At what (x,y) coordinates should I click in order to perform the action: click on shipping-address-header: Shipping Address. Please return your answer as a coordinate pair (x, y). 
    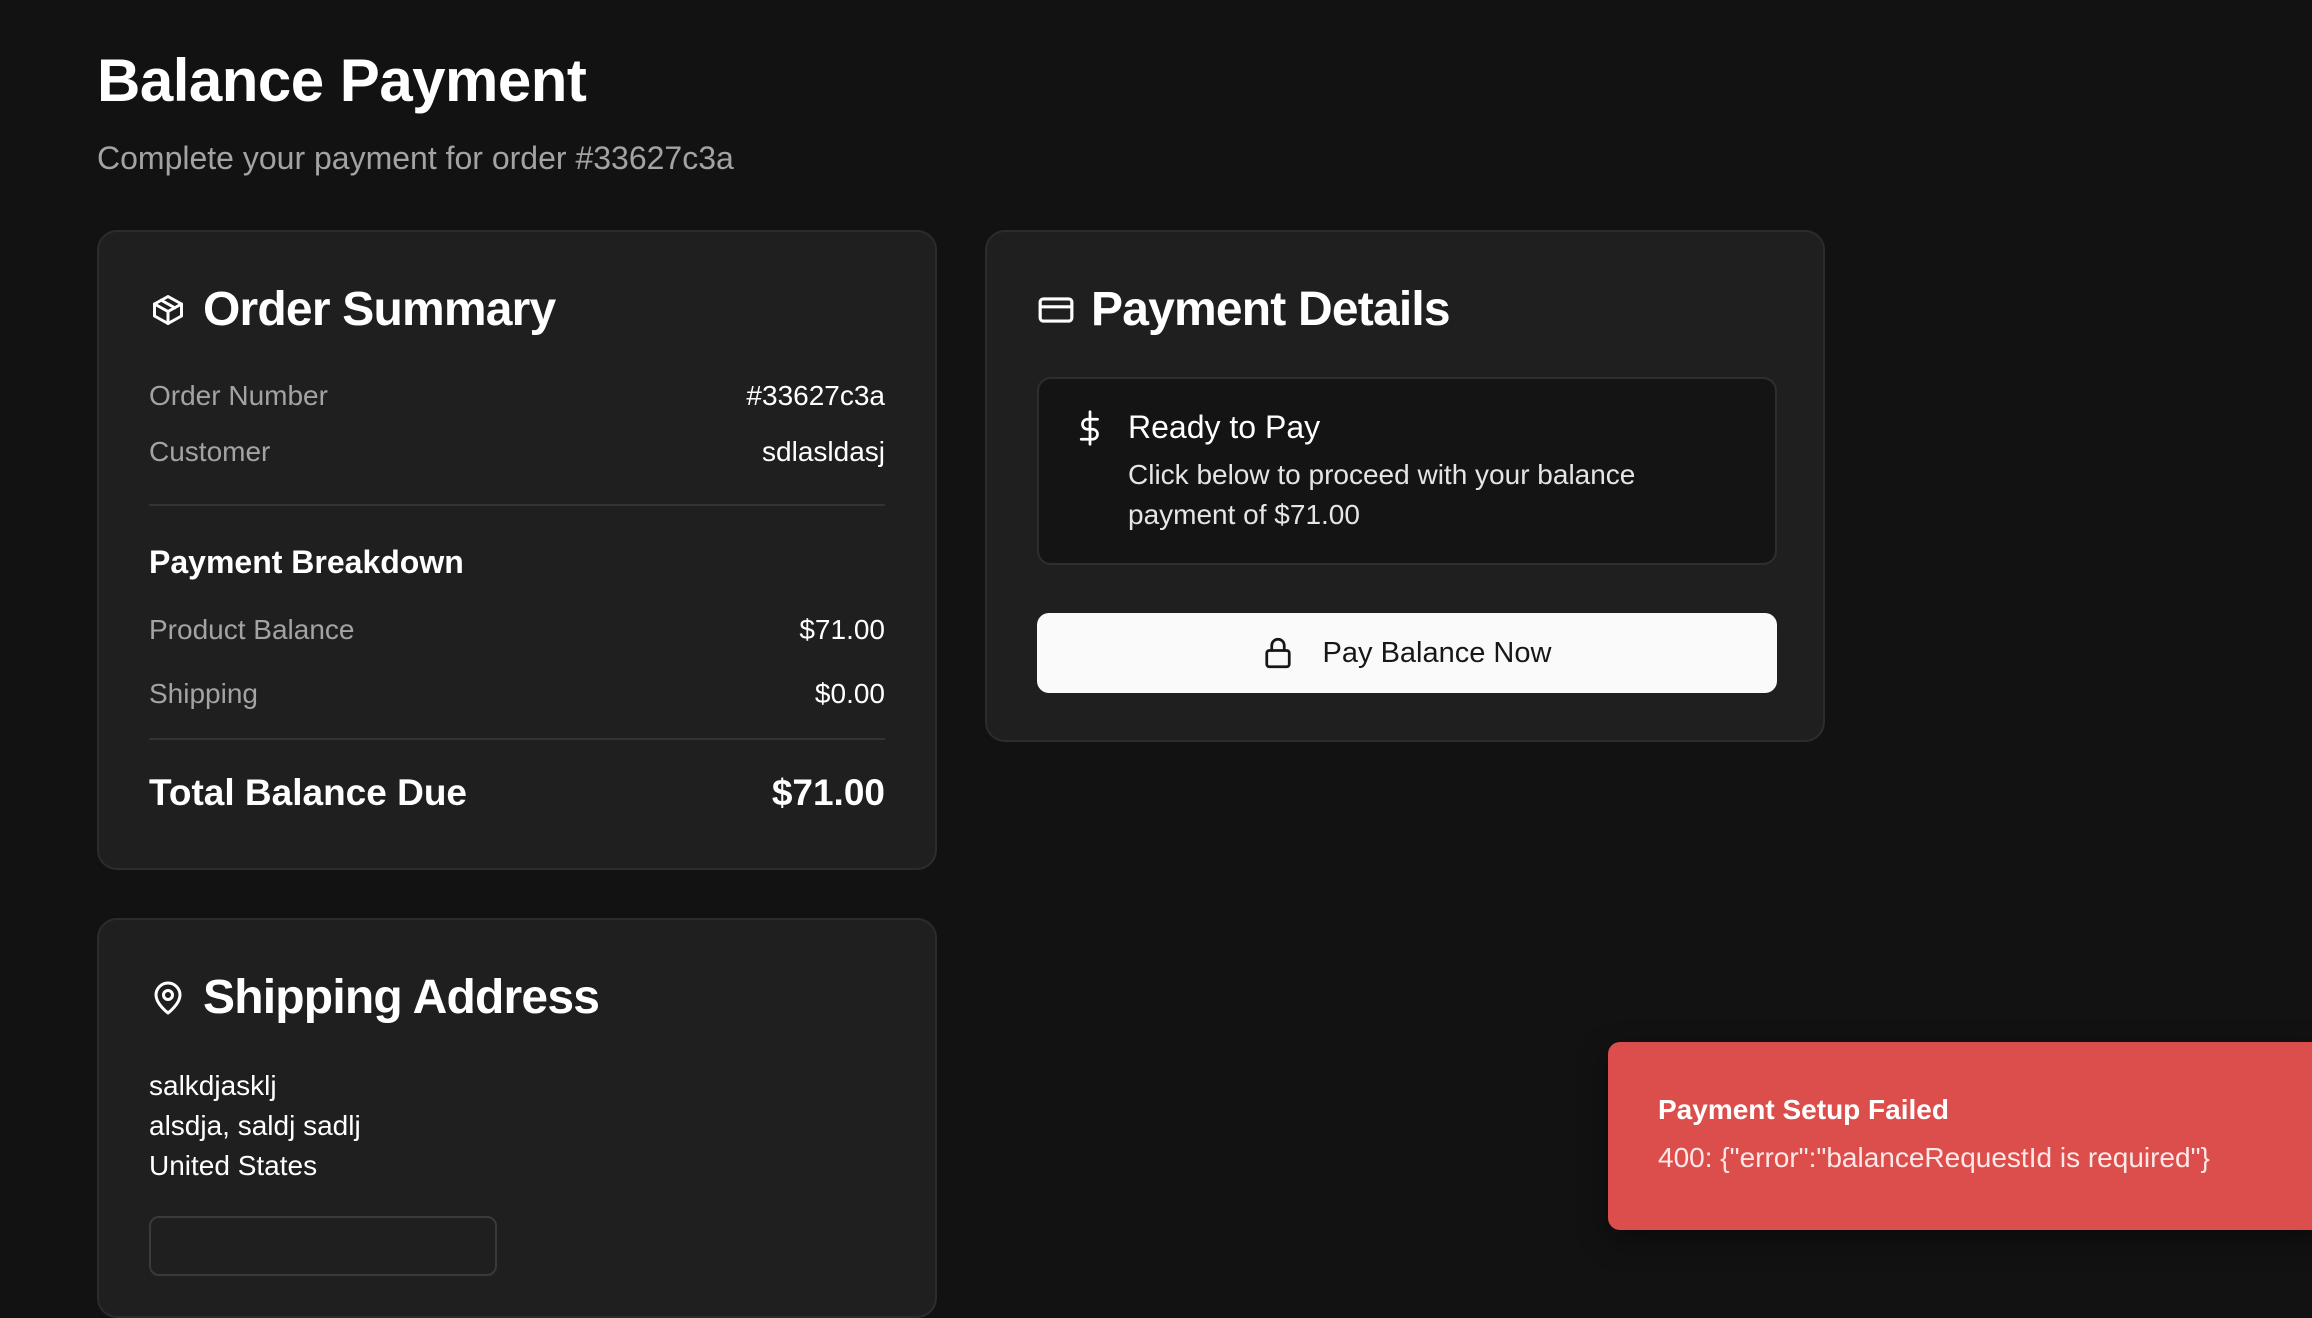
    Looking at the image, I should click on (374, 997).